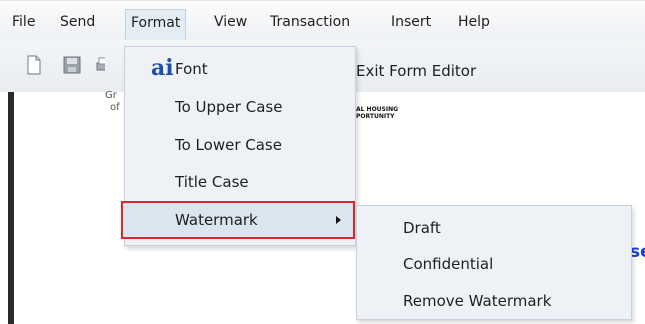 This screenshot has height=324, width=645. Describe the element at coordinates (416, 71) in the screenshot. I see `exit-form-editor-button: Exit Form Editor` at that location.